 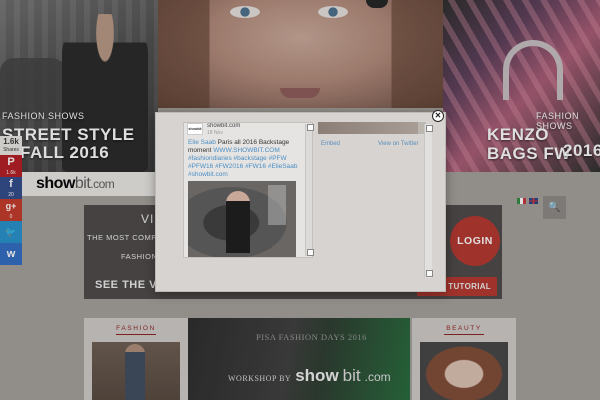 I want to click on tweet-avatar: showbit, so click(x=195, y=129).